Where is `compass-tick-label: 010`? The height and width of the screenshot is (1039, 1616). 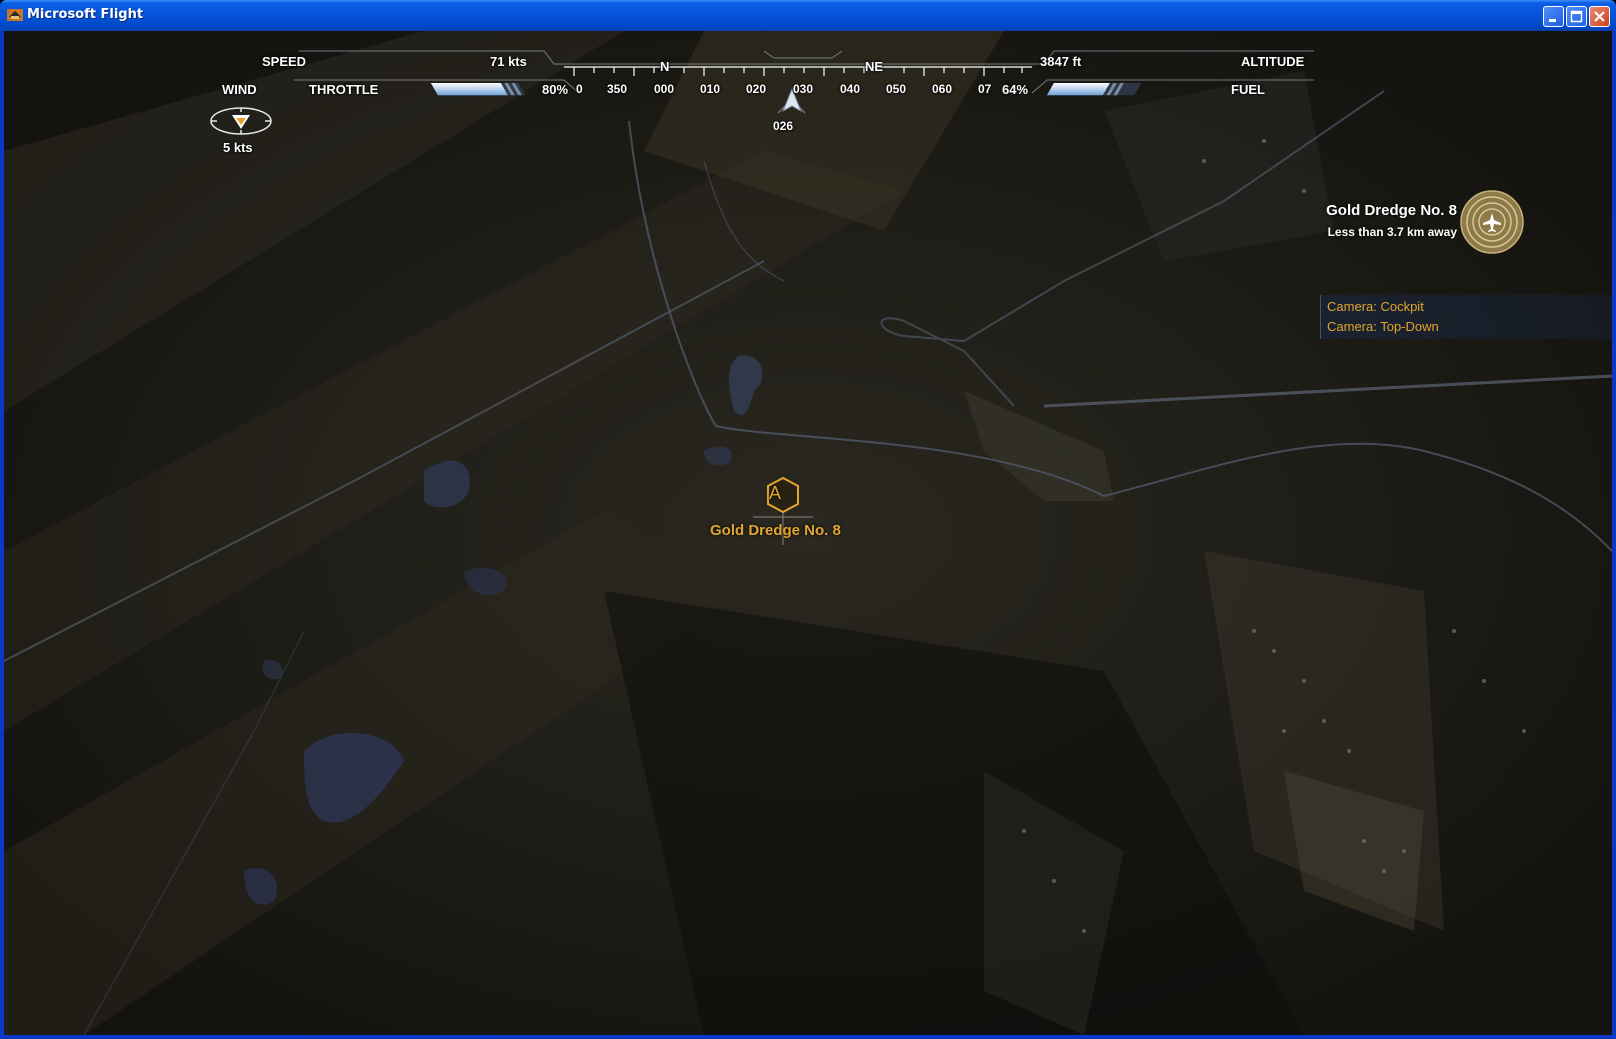
compass-tick-label: 010 is located at coordinates (710, 89).